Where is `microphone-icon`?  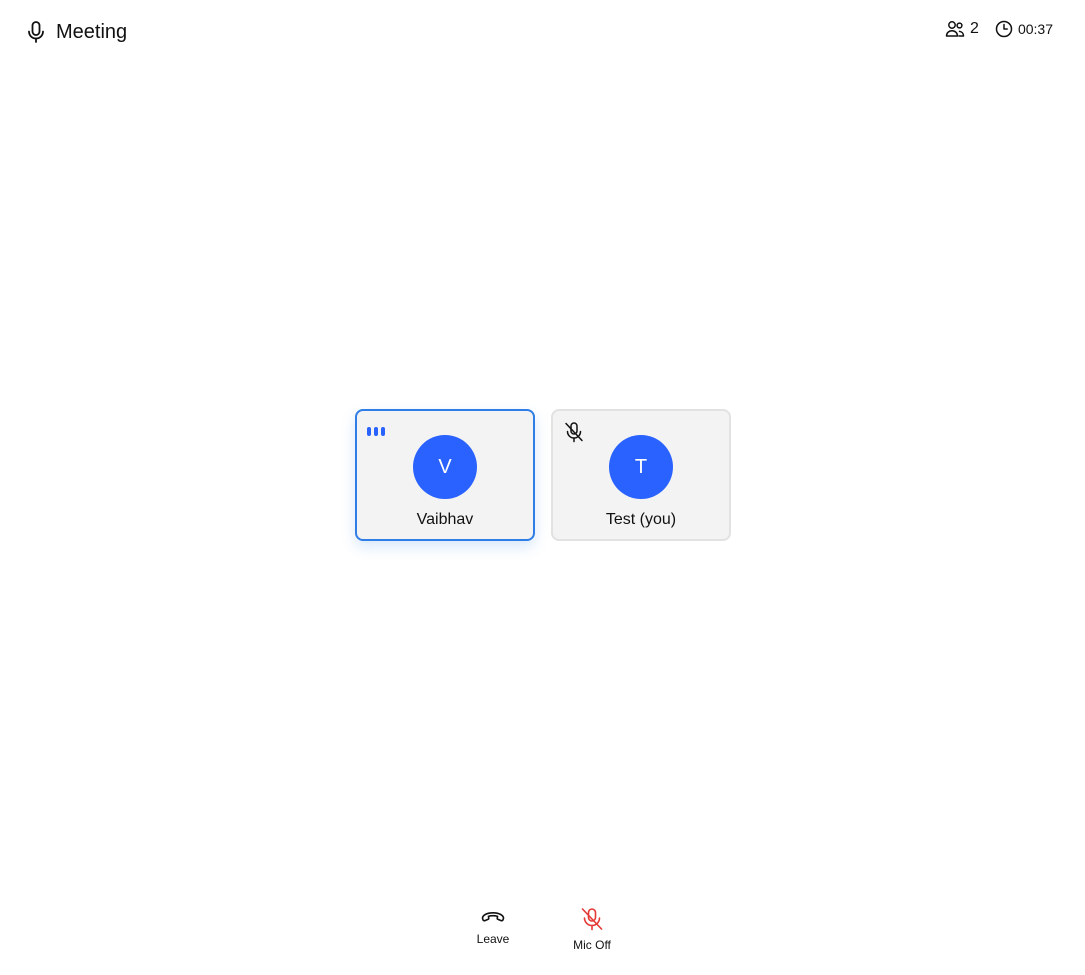
microphone-icon is located at coordinates (36, 32).